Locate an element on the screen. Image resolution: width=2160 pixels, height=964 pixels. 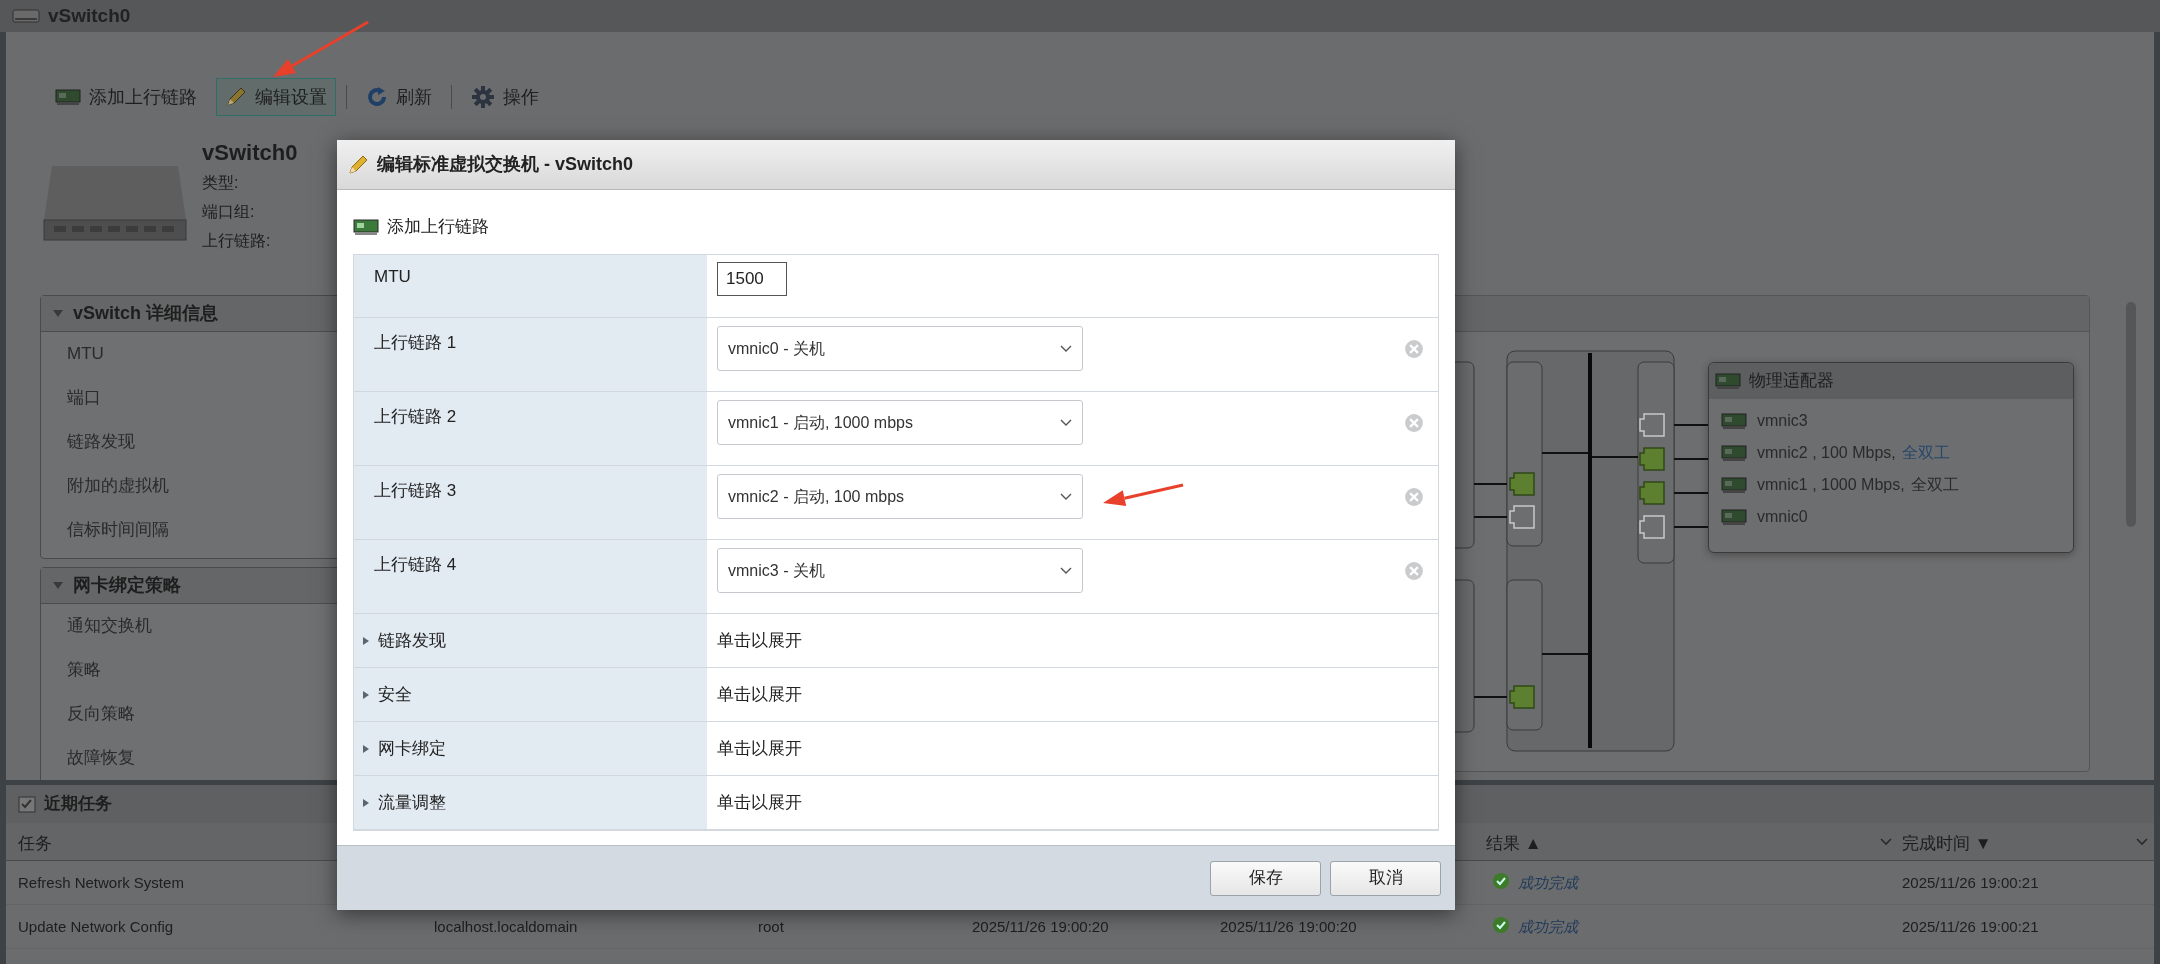
mtu-input: 1500 is located at coordinates (752, 279).